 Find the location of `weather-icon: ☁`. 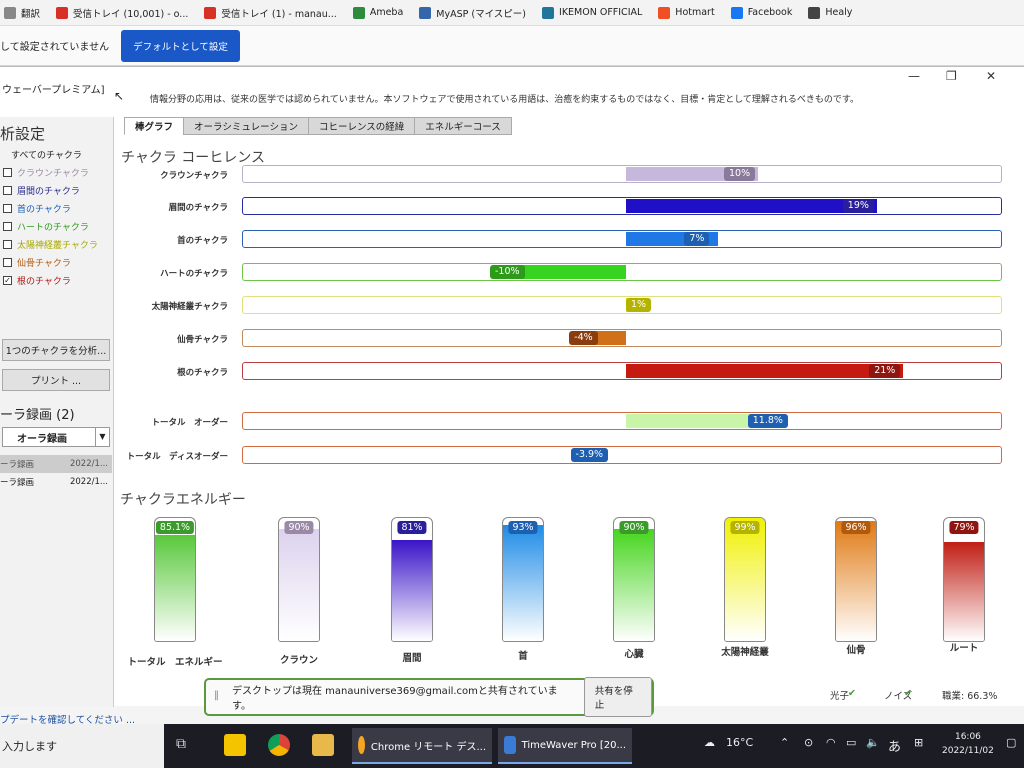

weather-icon: ☁ is located at coordinates (709, 742).